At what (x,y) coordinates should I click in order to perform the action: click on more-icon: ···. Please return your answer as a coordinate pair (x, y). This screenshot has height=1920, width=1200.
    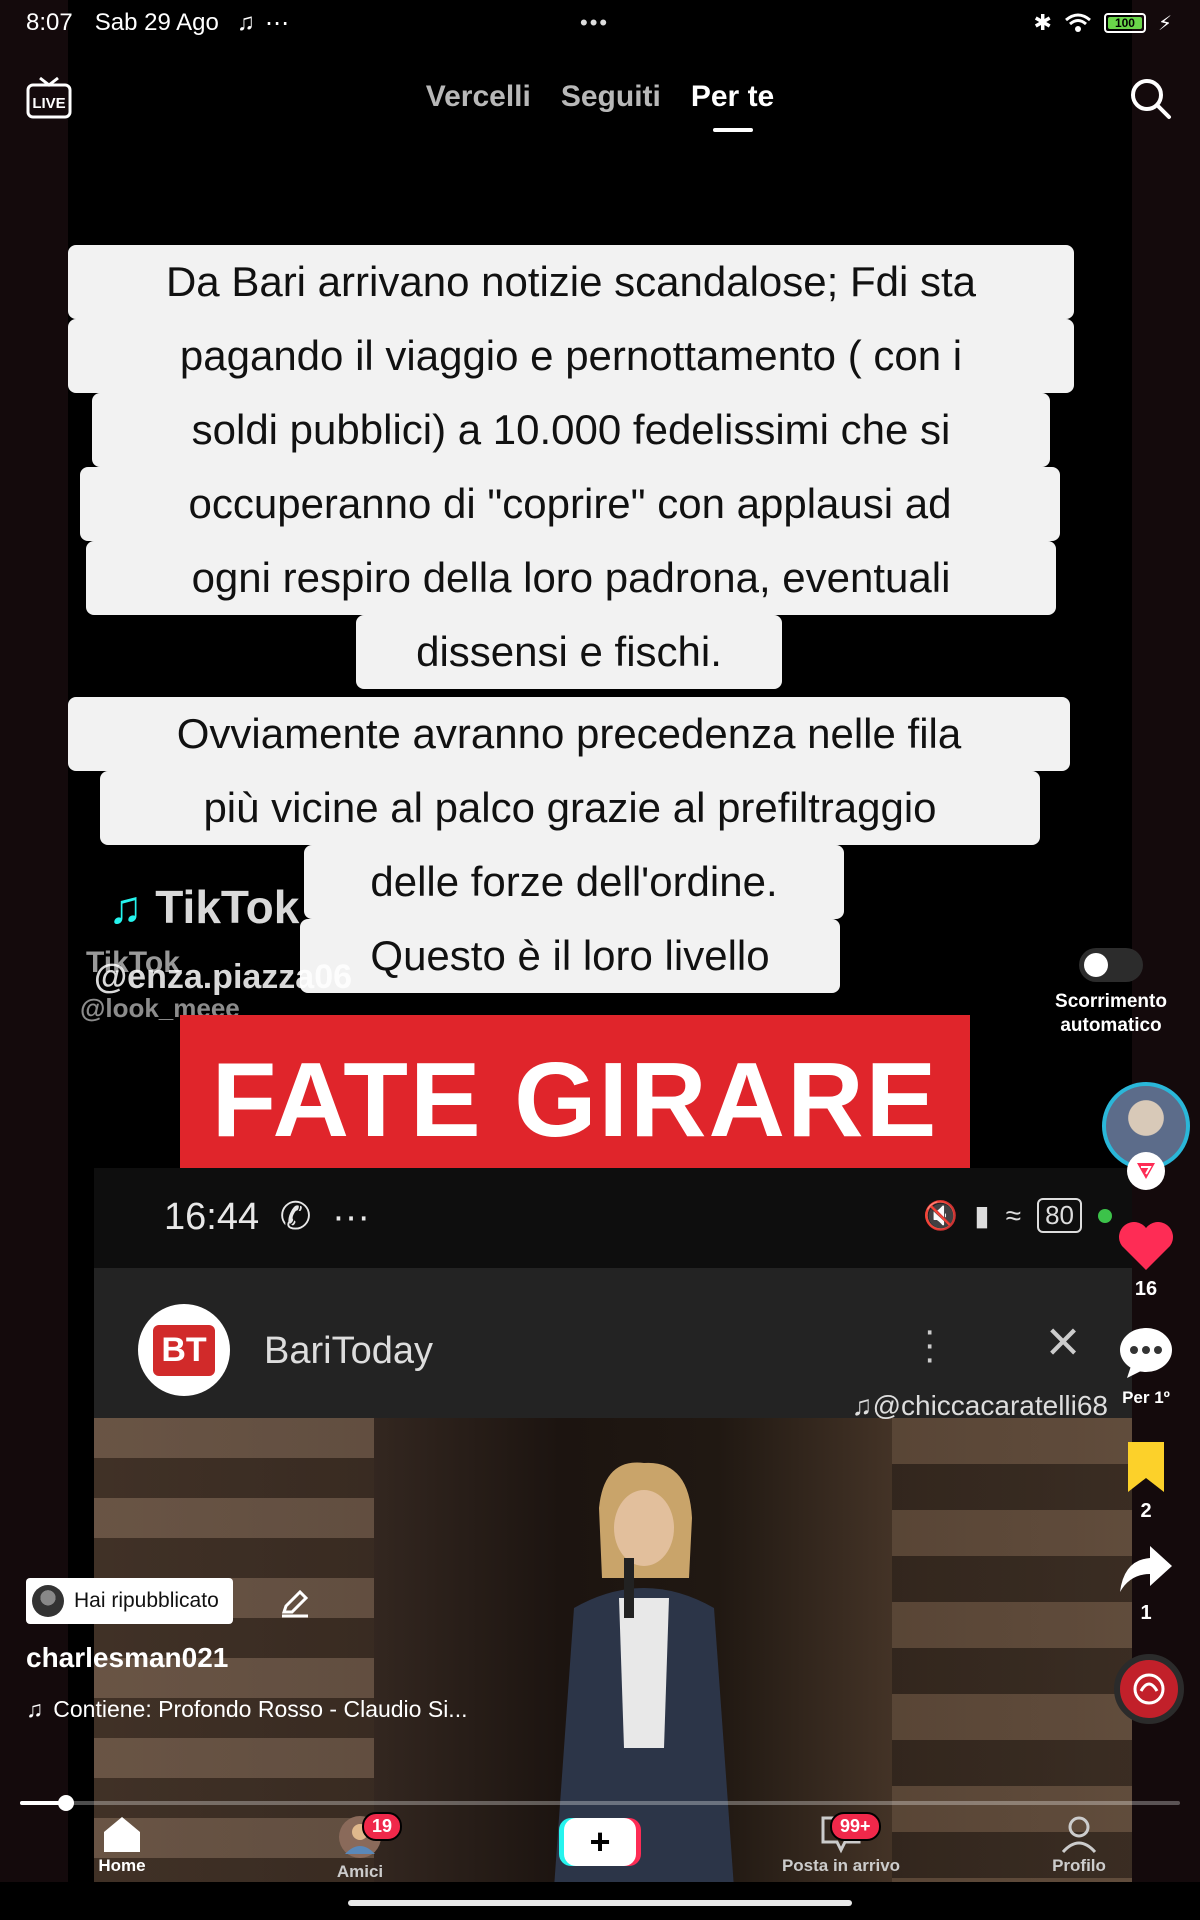
    Looking at the image, I should click on (351, 1217).